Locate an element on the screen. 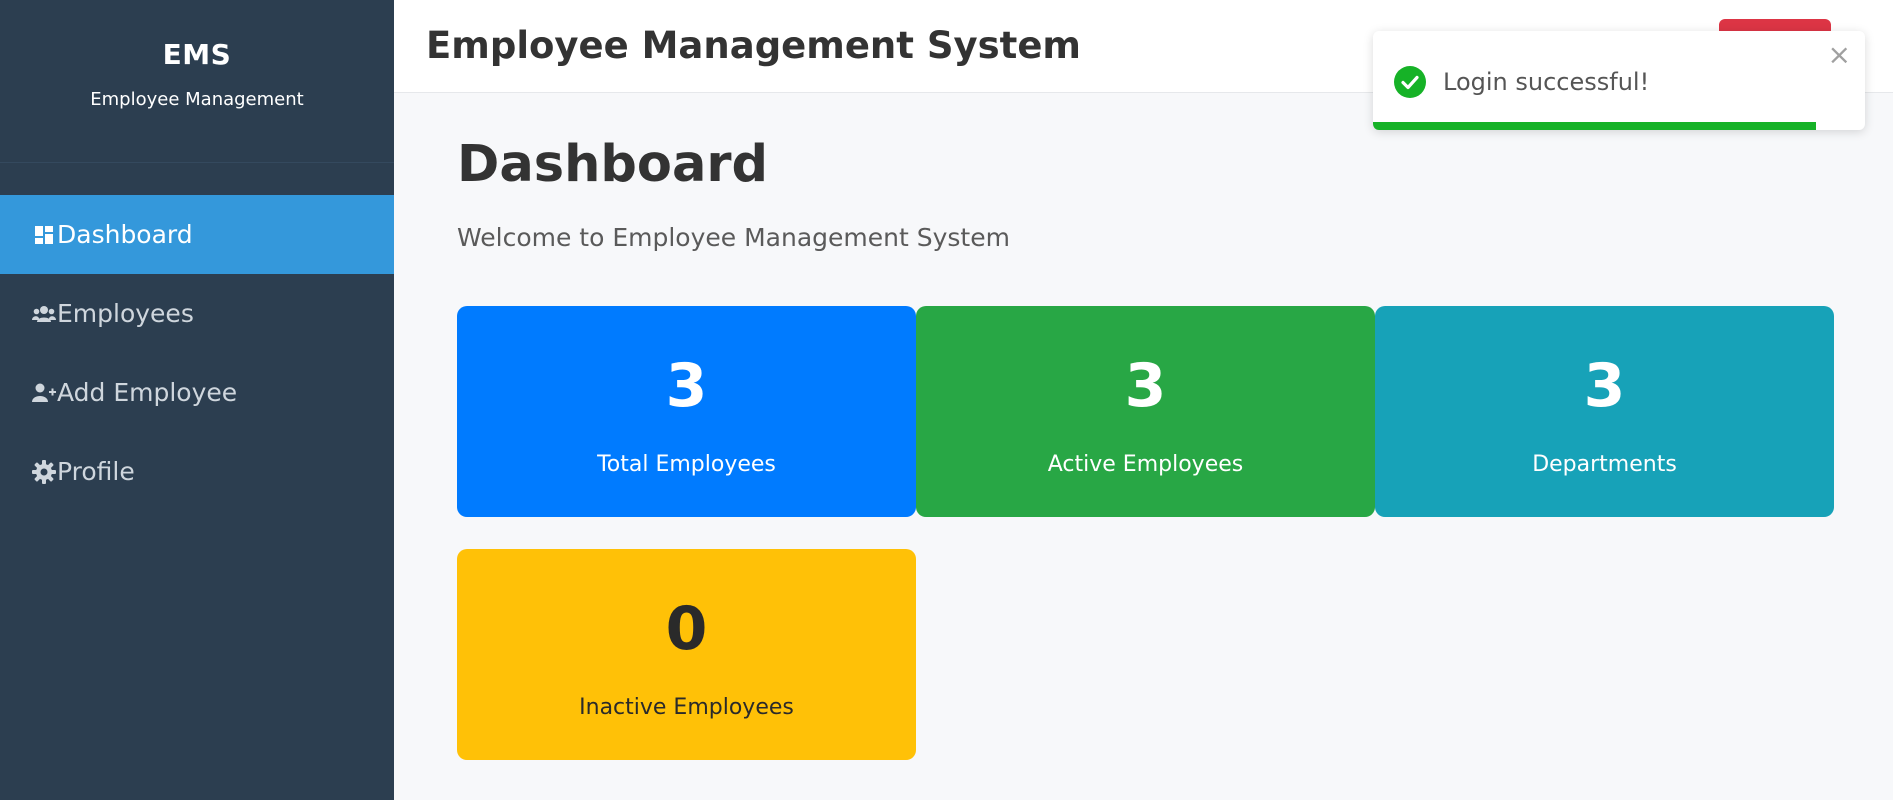 The width and height of the screenshot is (1893, 800). sidebar-item-label: Add Employee is located at coordinates (147, 392).